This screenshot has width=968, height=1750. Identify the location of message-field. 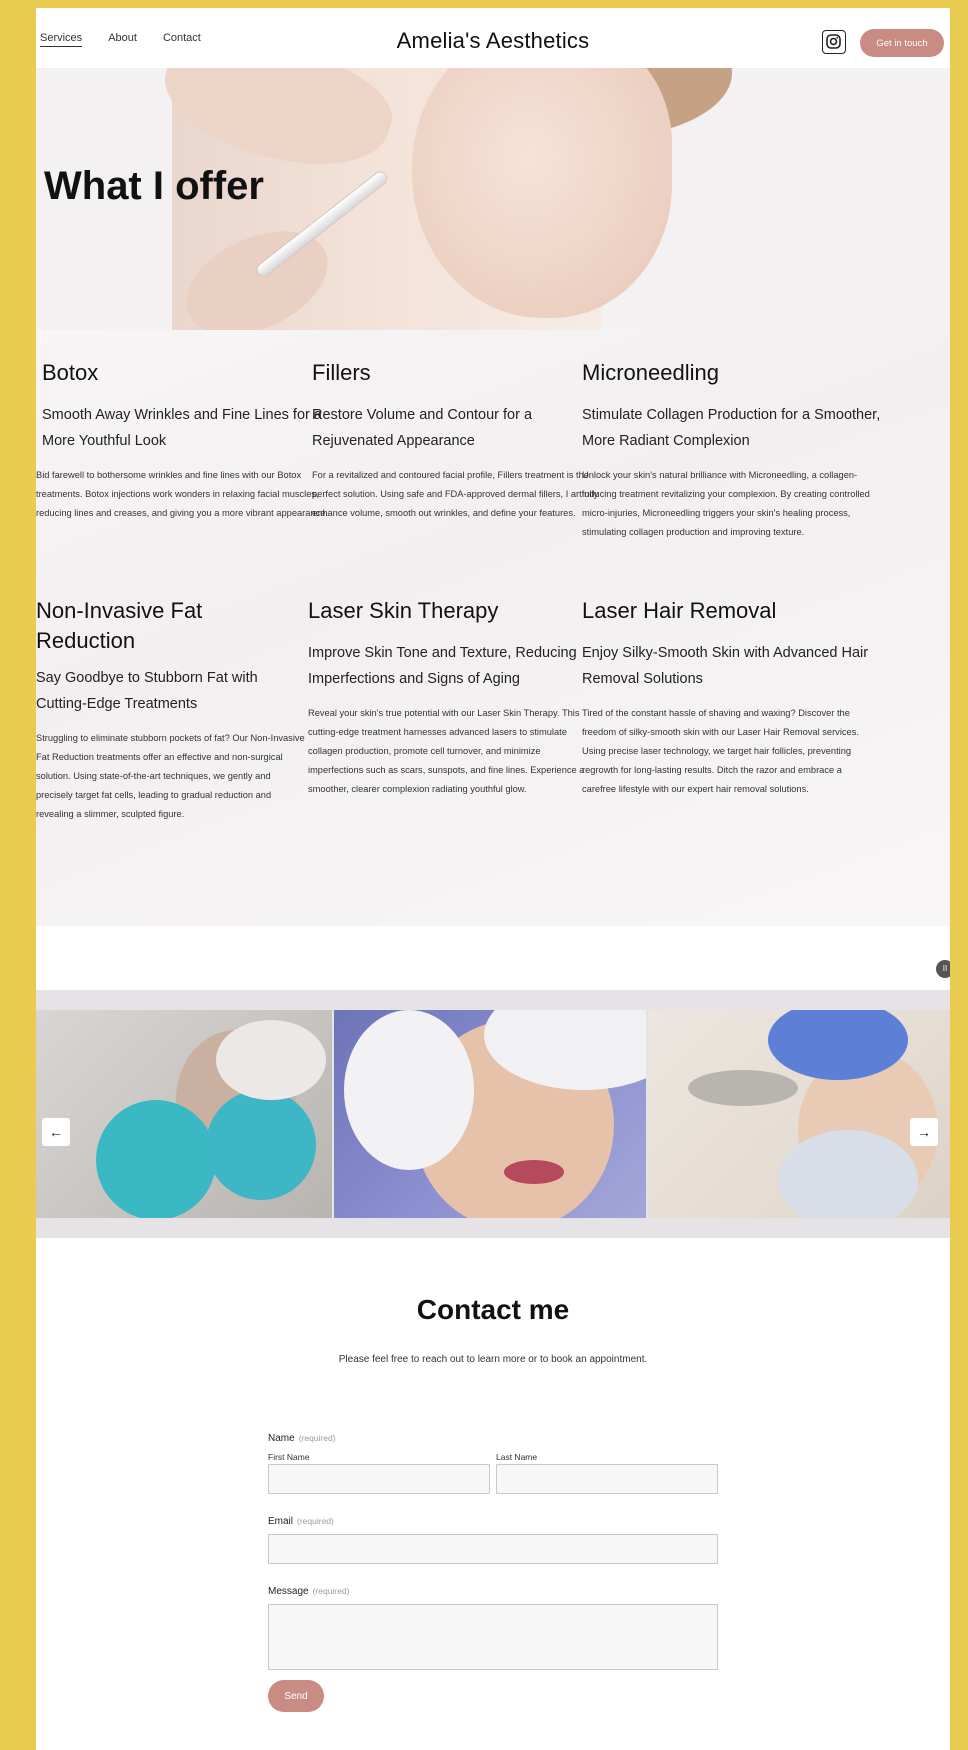
(493, 1637).